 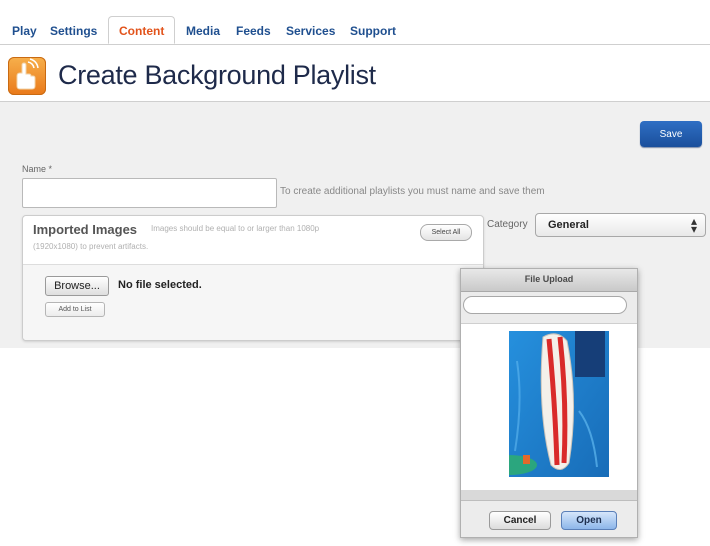 What do you see at coordinates (373, 31) in the screenshot?
I see `tab-support: Support` at bounding box center [373, 31].